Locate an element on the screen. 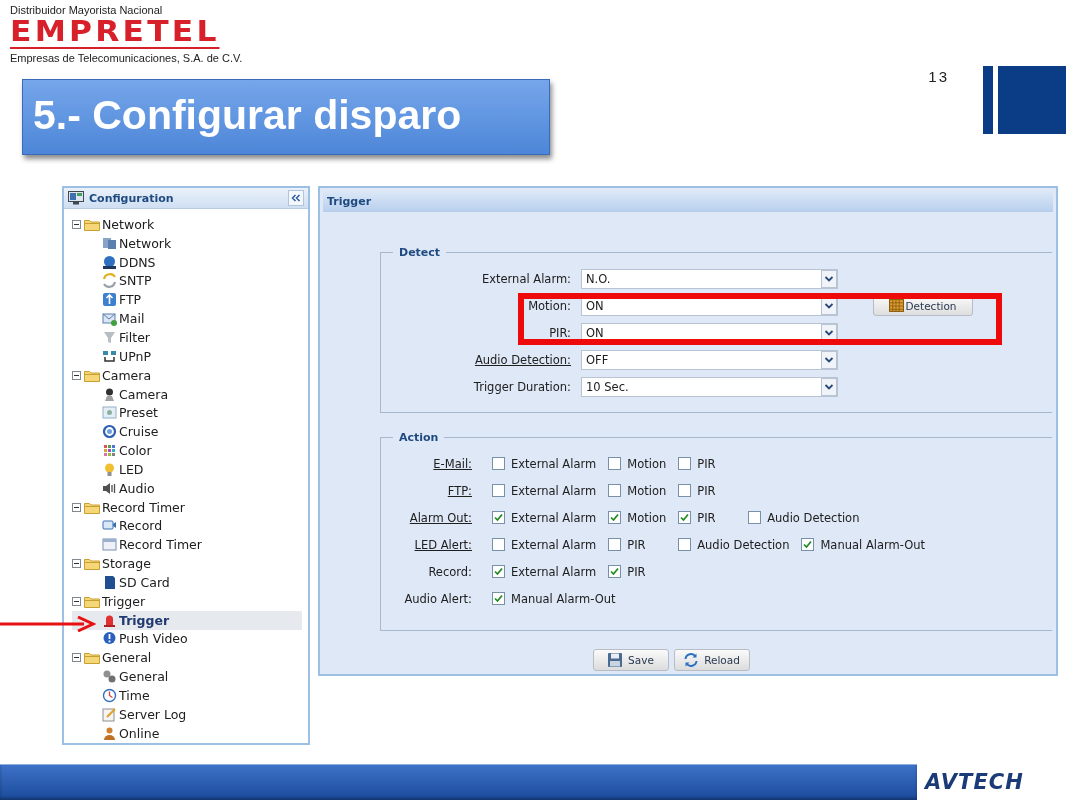  tree-item: Preset is located at coordinates (187, 413).